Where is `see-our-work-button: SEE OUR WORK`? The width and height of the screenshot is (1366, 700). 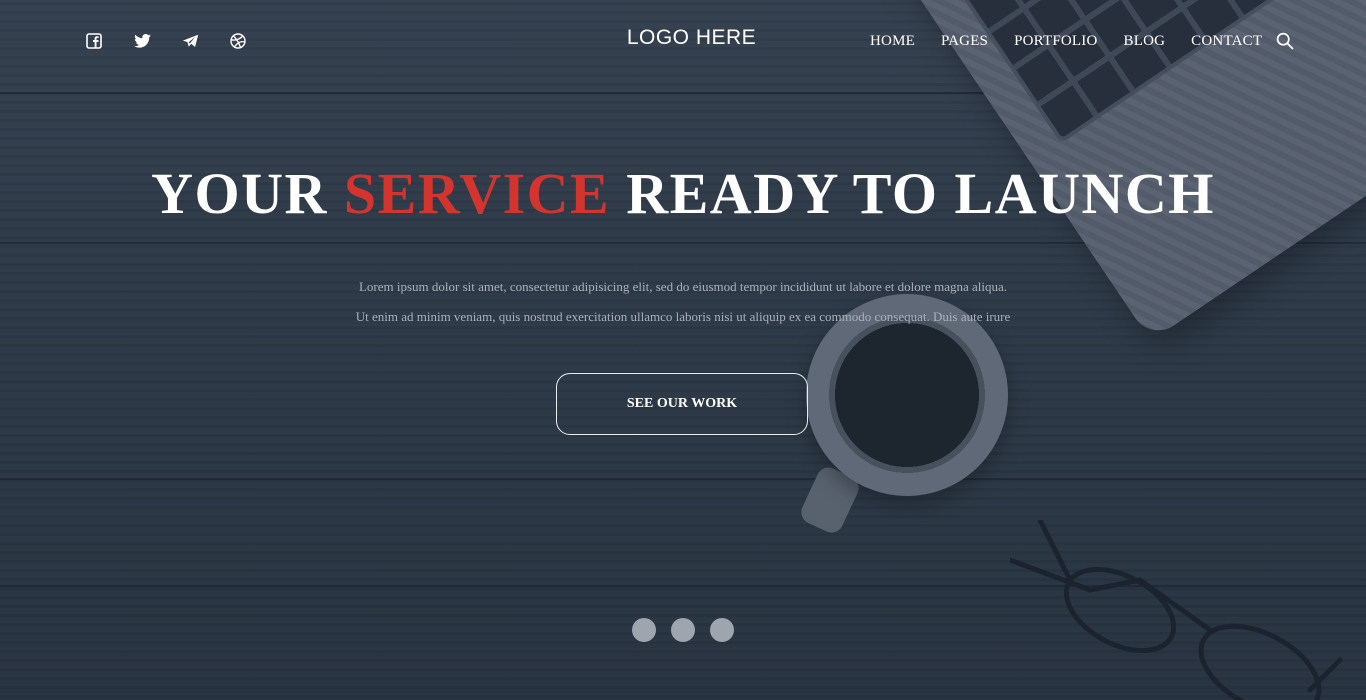 see-our-work-button: SEE OUR WORK is located at coordinates (682, 404).